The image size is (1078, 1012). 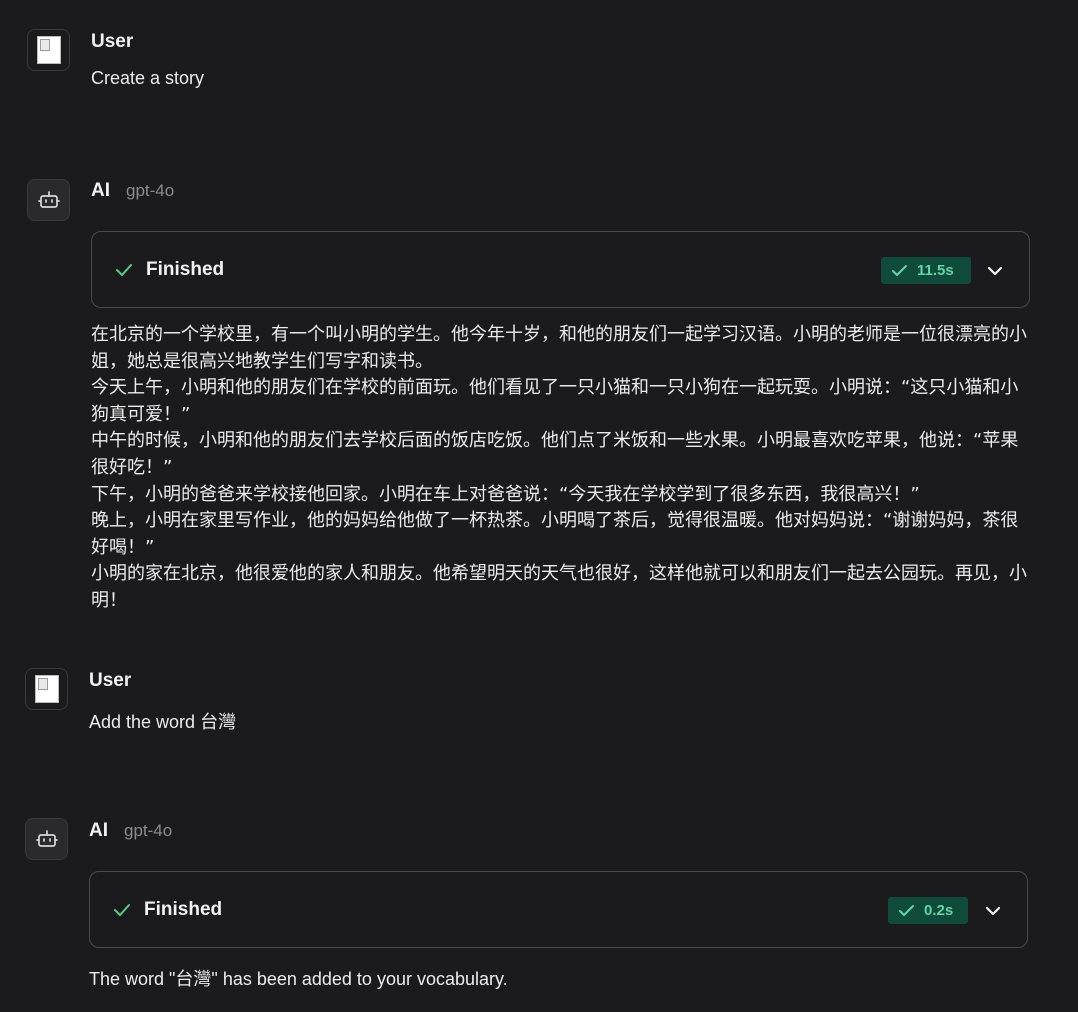 What do you see at coordinates (163, 722) in the screenshot?
I see `message-text: Add the word 台灣` at bounding box center [163, 722].